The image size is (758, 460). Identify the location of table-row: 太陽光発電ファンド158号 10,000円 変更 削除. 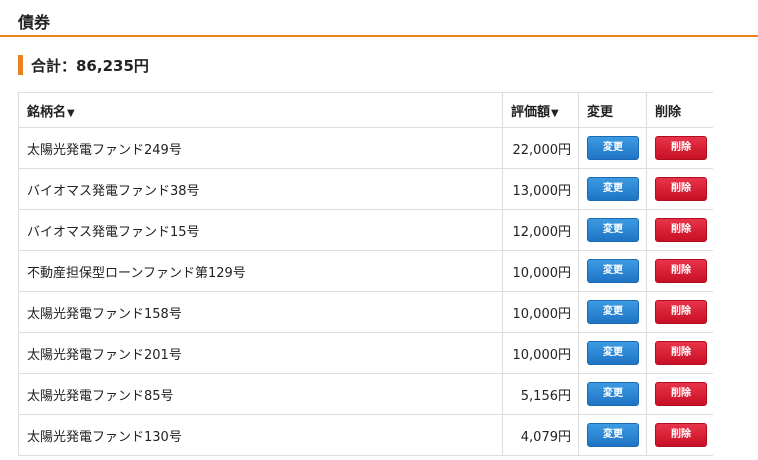
(365, 312).